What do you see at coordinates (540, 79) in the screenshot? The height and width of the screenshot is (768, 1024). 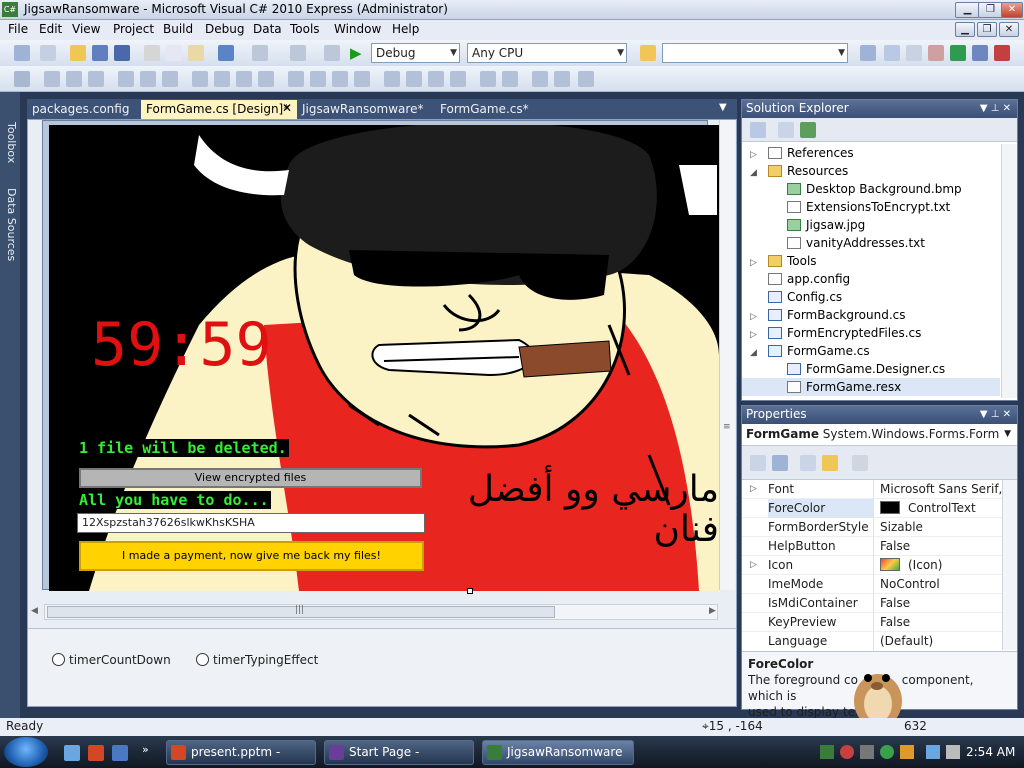 I see `bring-to-front-icon` at bounding box center [540, 79].